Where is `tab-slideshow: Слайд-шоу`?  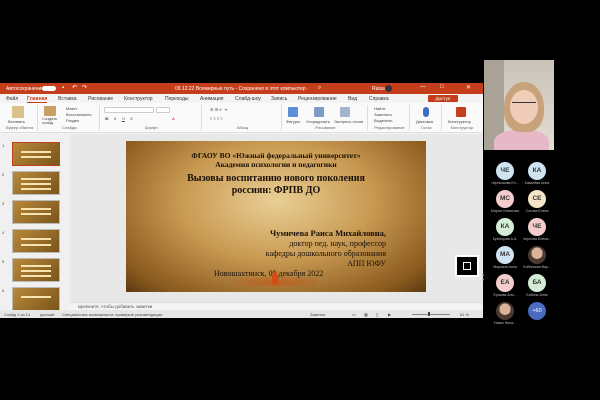 tab-slideshow: Слайд-шоу is located at coordinates (248, 99).